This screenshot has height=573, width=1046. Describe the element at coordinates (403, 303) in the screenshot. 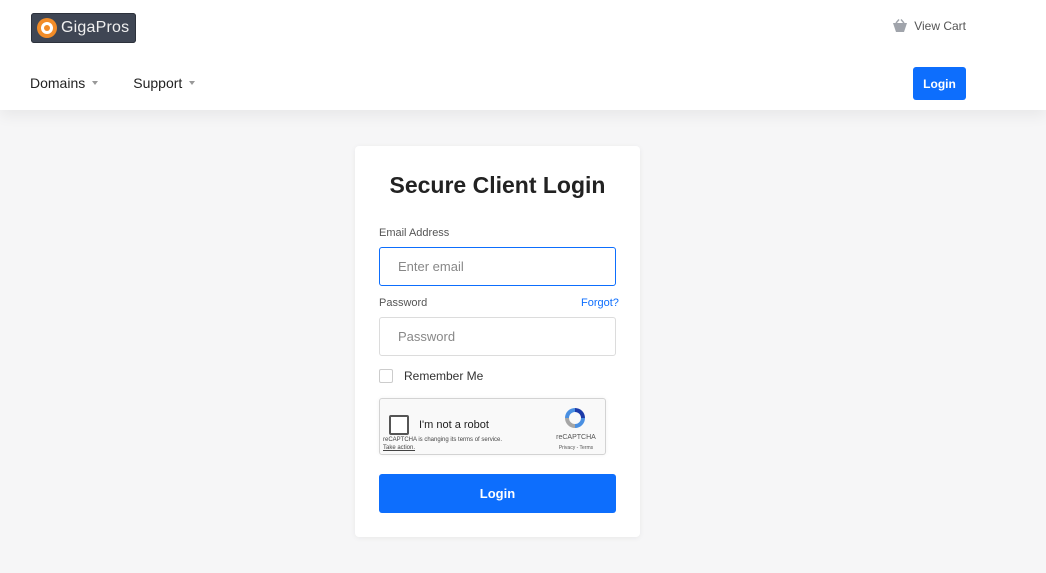

I see `password-label: Password` at that location.